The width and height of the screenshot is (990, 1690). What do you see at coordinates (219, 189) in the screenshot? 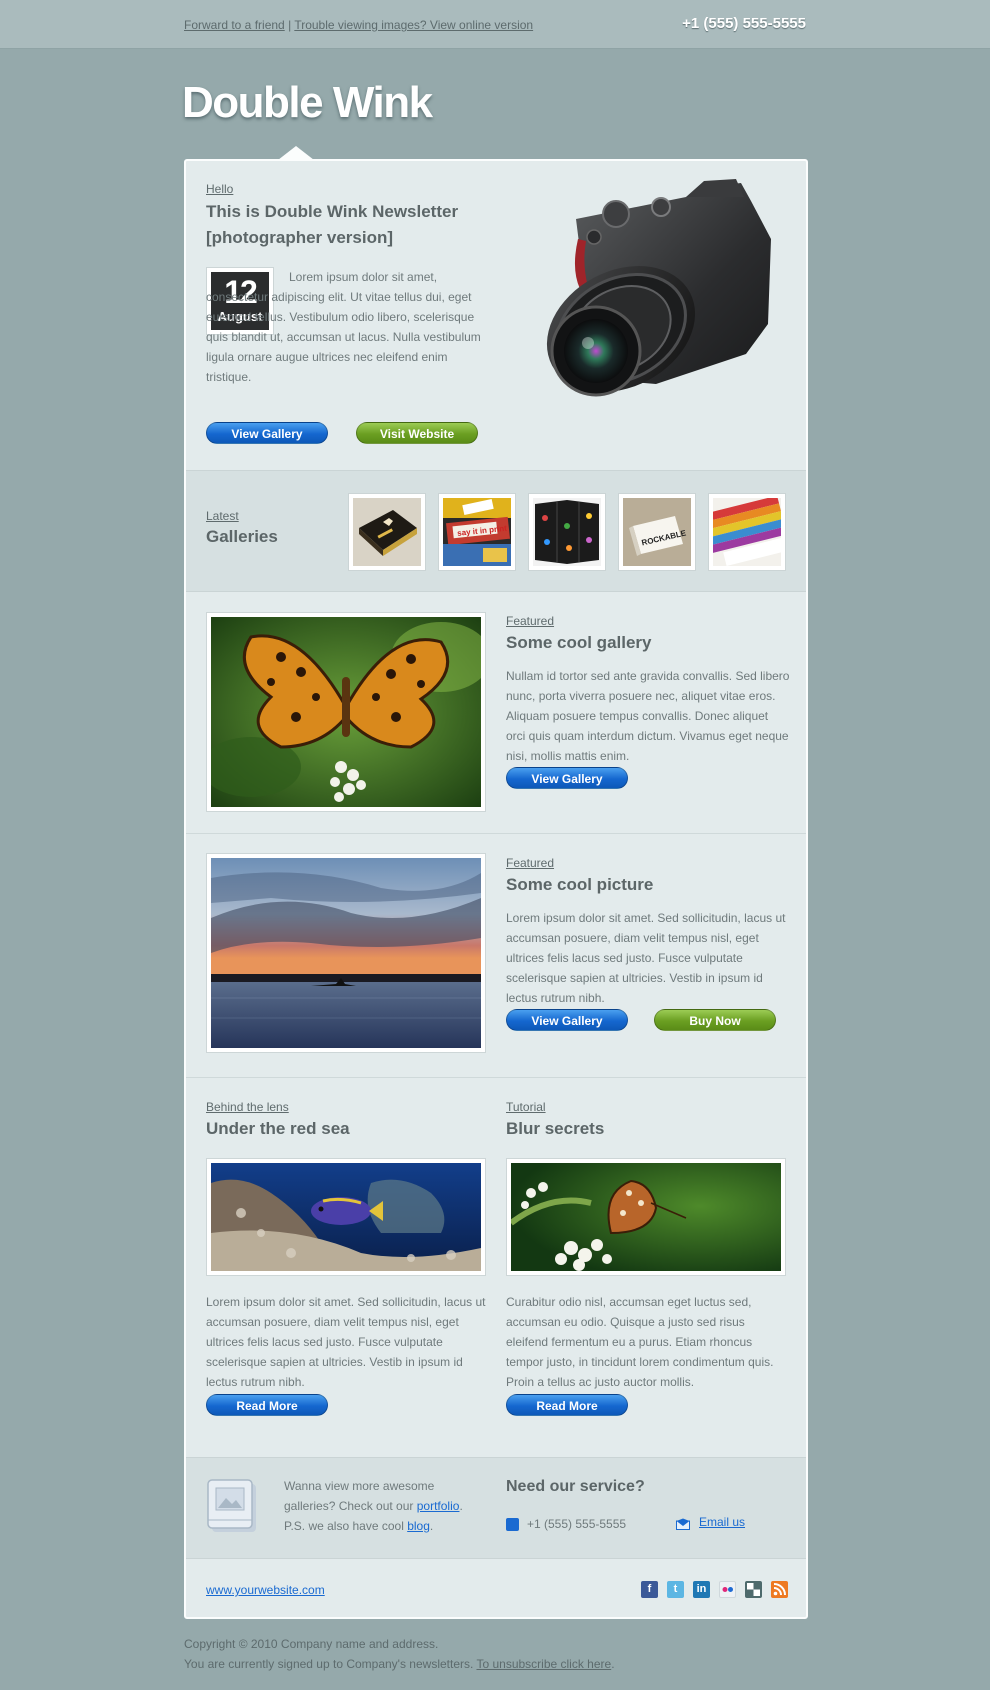
I see `hero-eyebrow: Hello` at bounding box center [219, 189].